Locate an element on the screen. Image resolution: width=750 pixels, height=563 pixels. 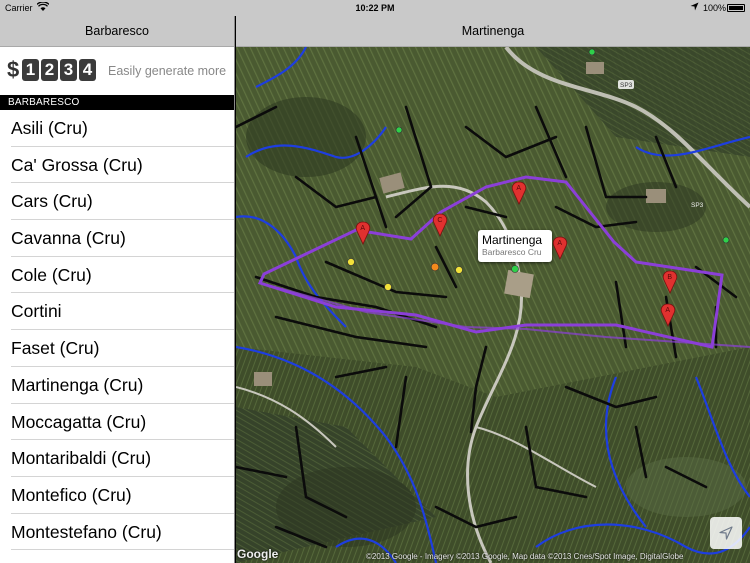
map-pin: C is located at coordinates (440, 225).